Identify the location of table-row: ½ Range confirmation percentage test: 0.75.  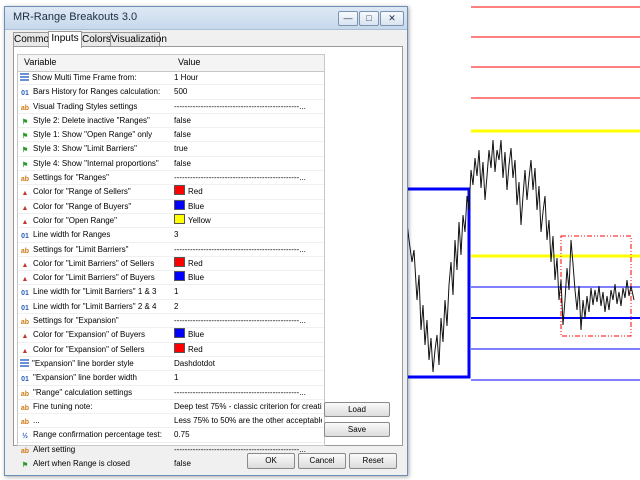
(171, 435).